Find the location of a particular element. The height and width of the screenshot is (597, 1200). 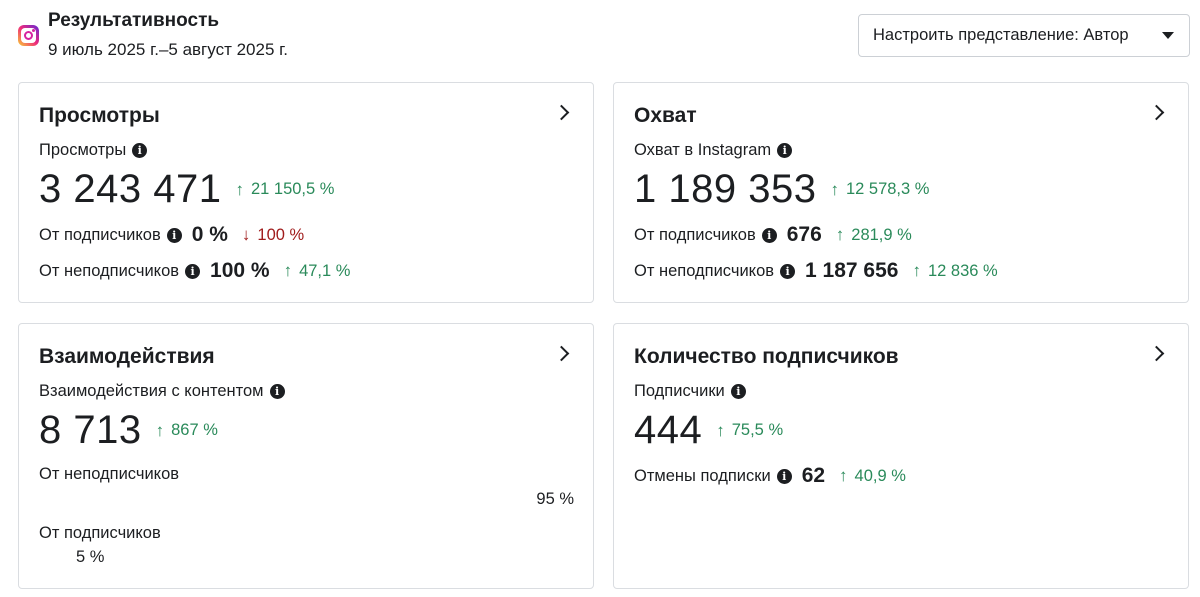

followers-value: 0 % is located at coordinates (209, 234).